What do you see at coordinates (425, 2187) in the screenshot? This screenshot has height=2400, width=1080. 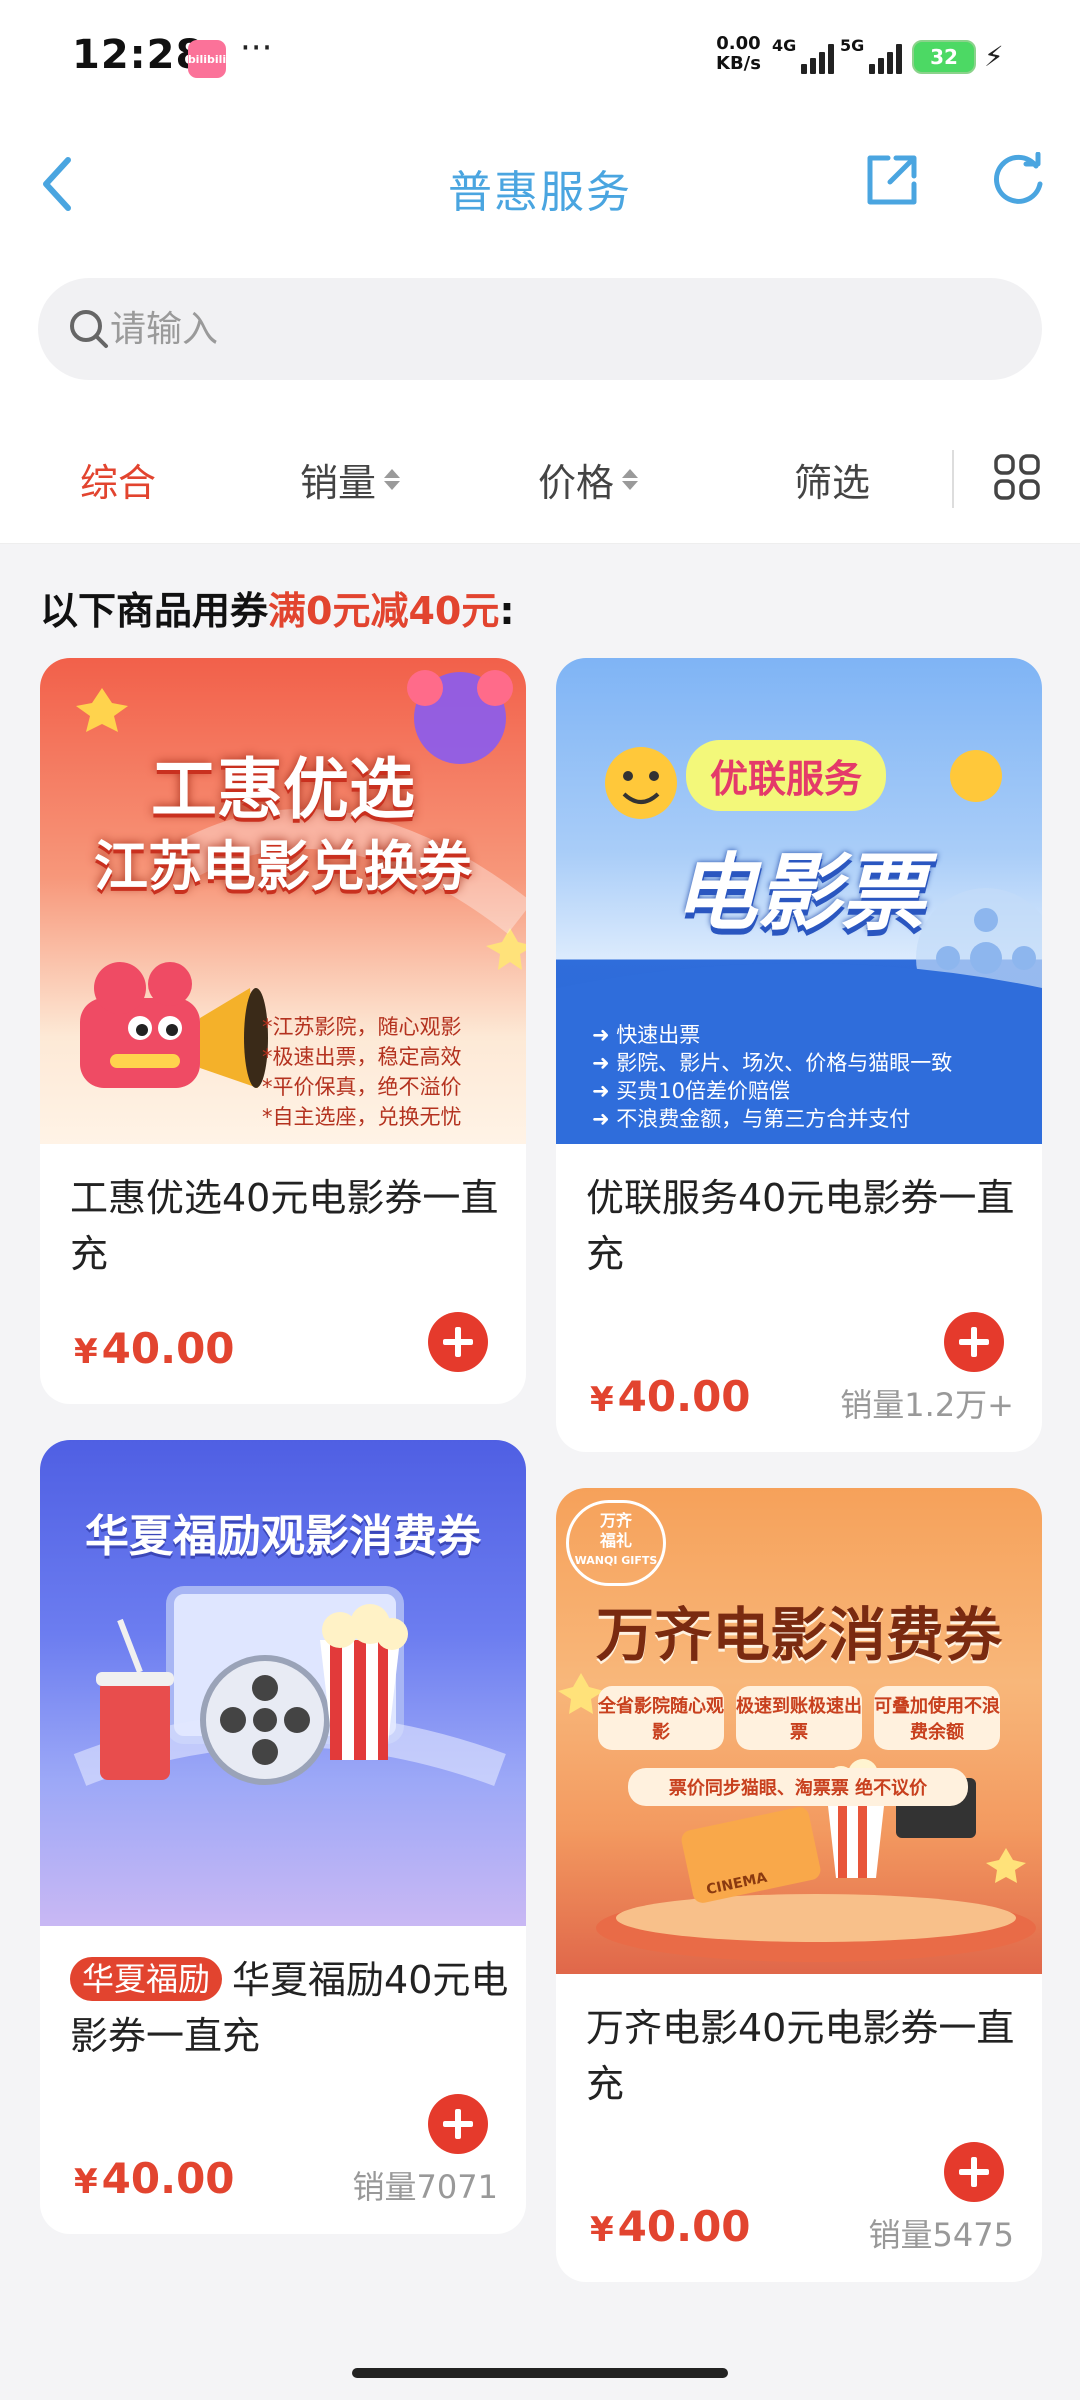 I see `sales-count: 销量7071` at bounding box center [425, 2187].